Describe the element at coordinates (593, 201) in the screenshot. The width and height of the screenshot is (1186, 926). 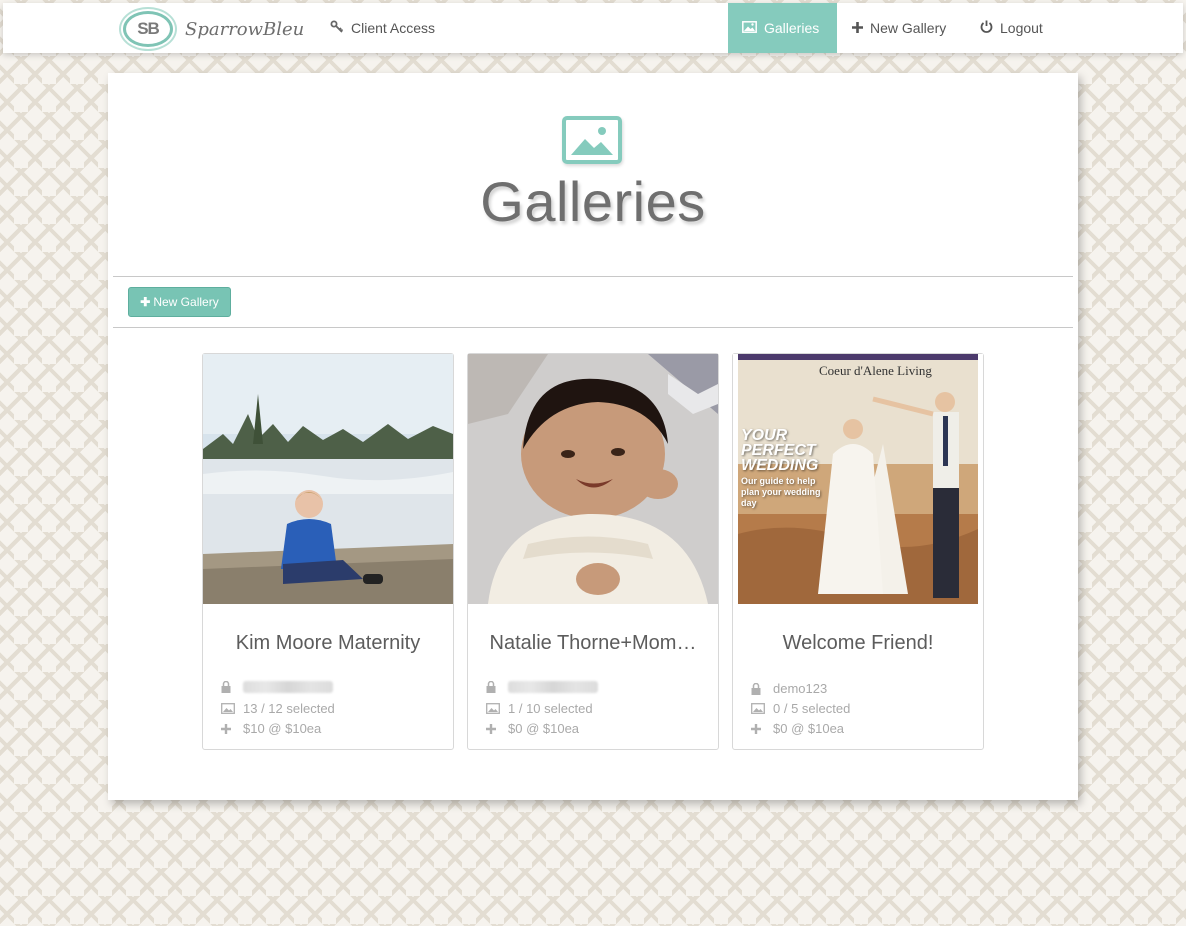
I see `page-title: Galleries` at that location.